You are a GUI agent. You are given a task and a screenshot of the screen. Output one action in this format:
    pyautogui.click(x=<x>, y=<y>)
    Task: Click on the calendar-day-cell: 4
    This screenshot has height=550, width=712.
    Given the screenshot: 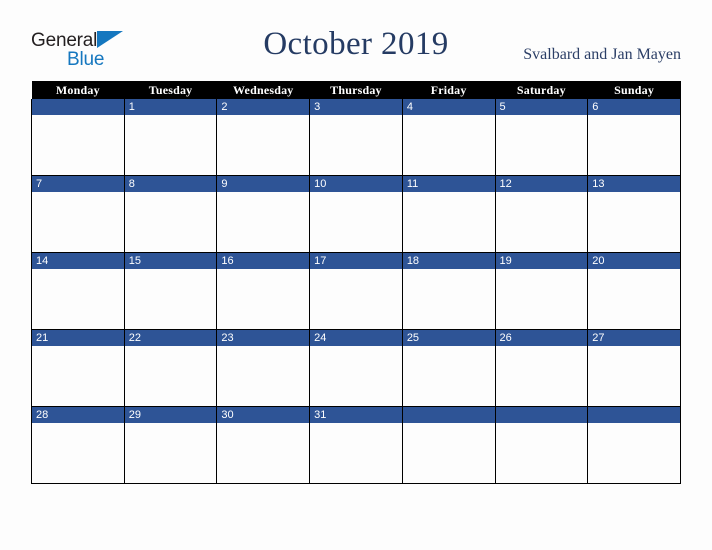 What is the action you would take?
    pyautogui.click(x=448, y=137)
    